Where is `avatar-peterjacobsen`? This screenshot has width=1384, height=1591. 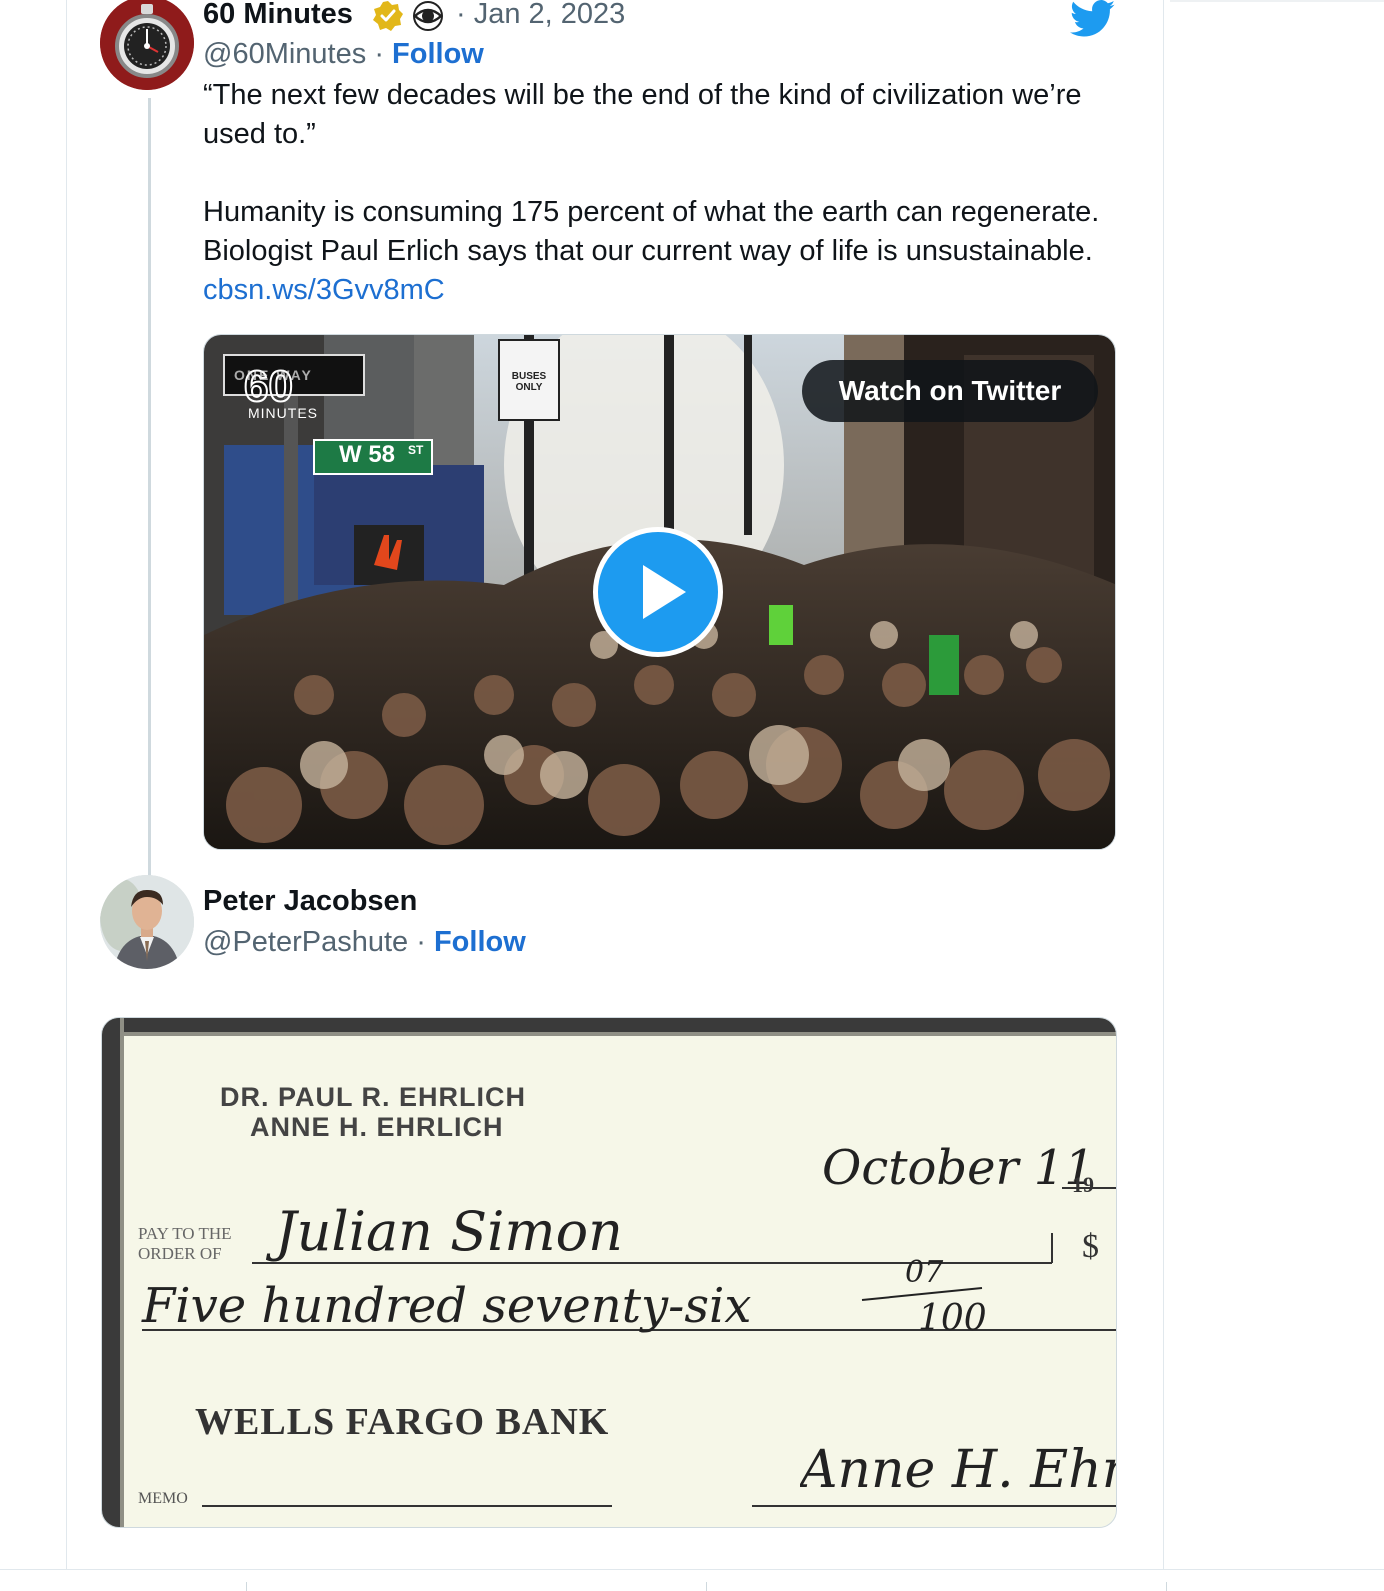
avatar-peterjacobsen is located at coordinates (147, 922).